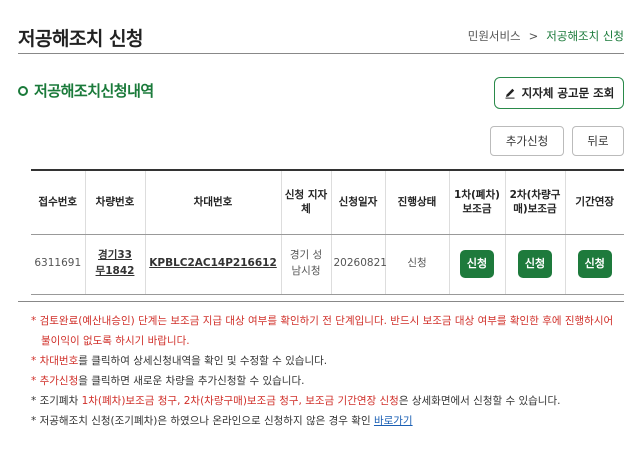  I want to click on notes-divider, so click(321, 301).